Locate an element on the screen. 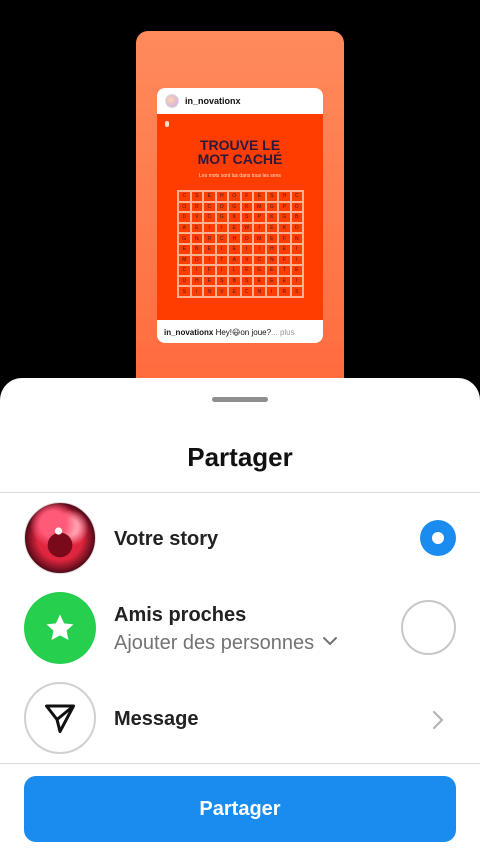 The width and height of the screenshot is (480, 854). post-caption: in_novationx Hey!😃on joue?... plus is located at coordinates (229, 332).